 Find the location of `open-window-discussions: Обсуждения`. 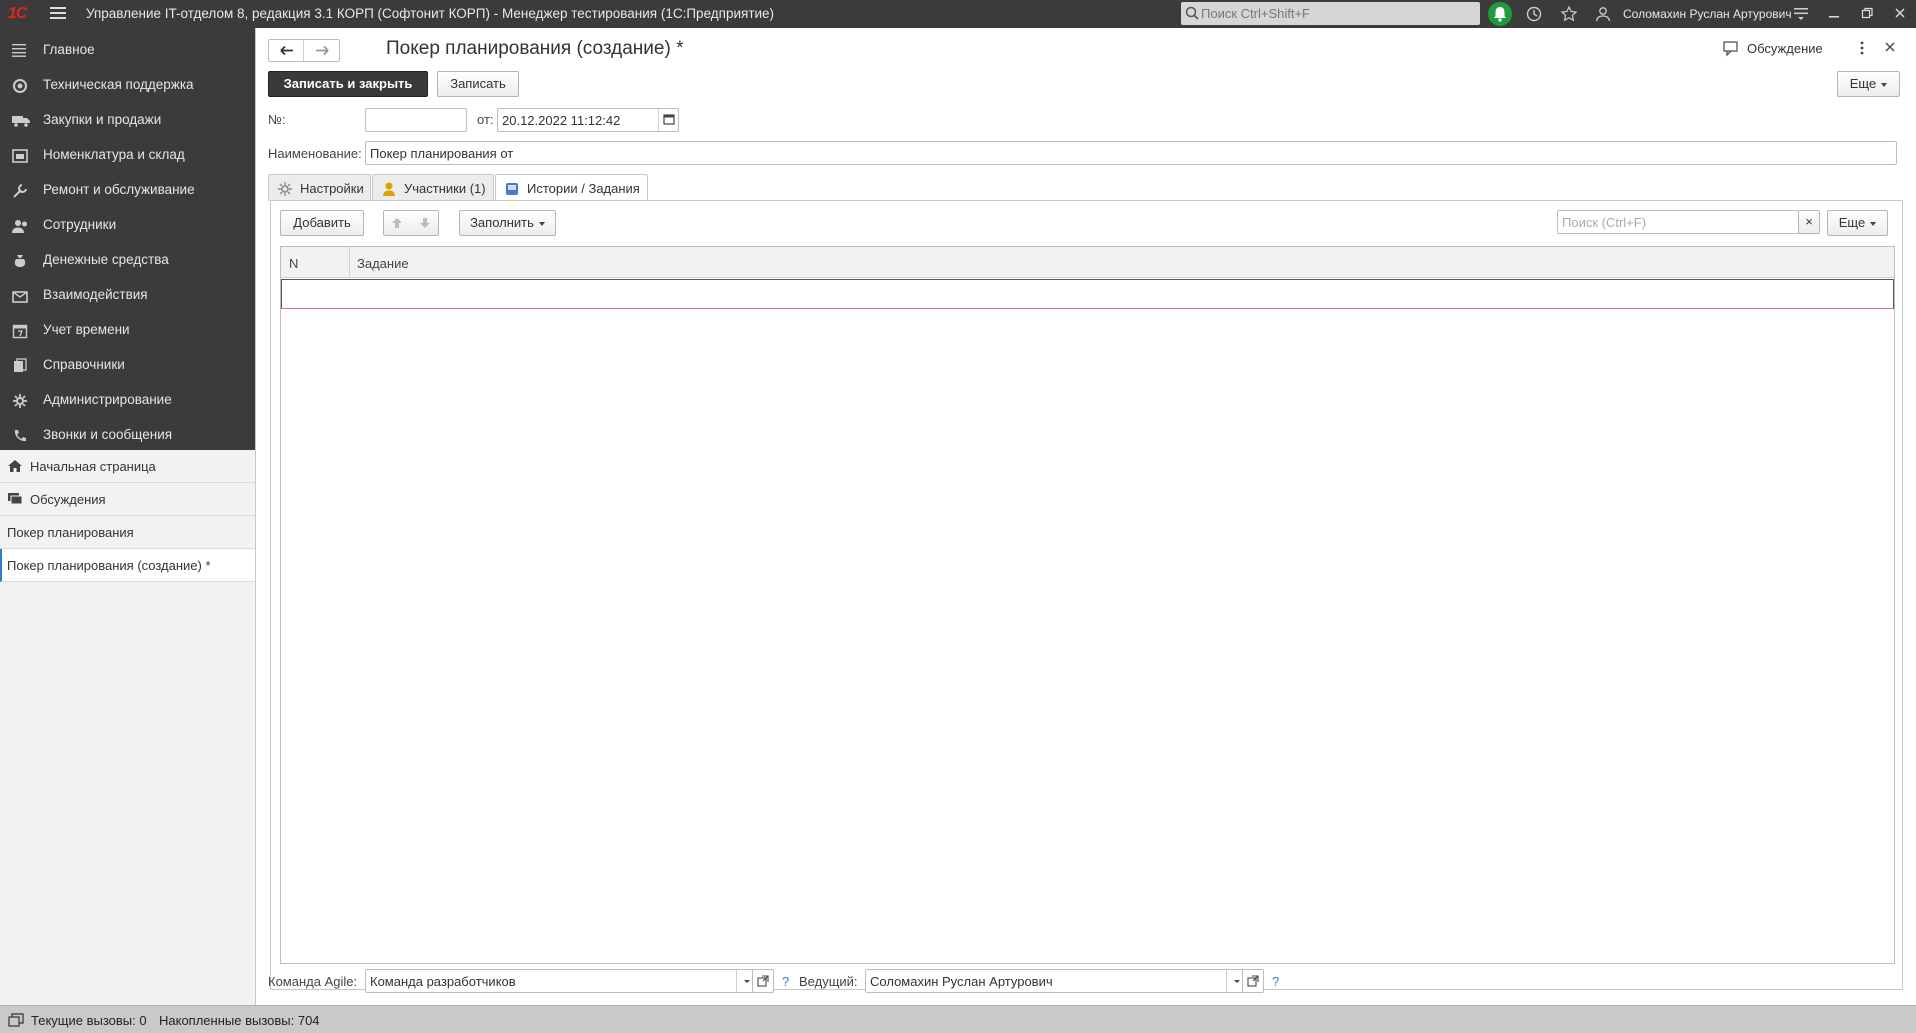

open-window-discussions: Обсуждения is located at coordinates (127, 499).